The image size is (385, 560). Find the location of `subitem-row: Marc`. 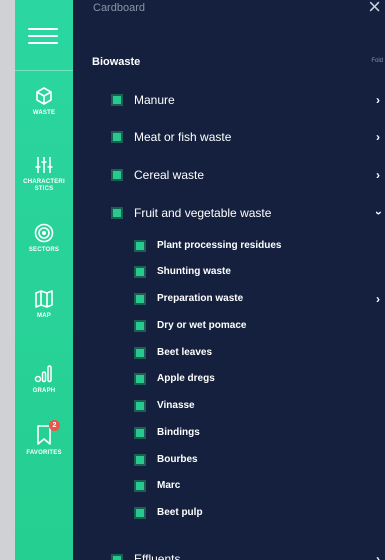

subitem-row: Marc is located at coordinates (229, 490).